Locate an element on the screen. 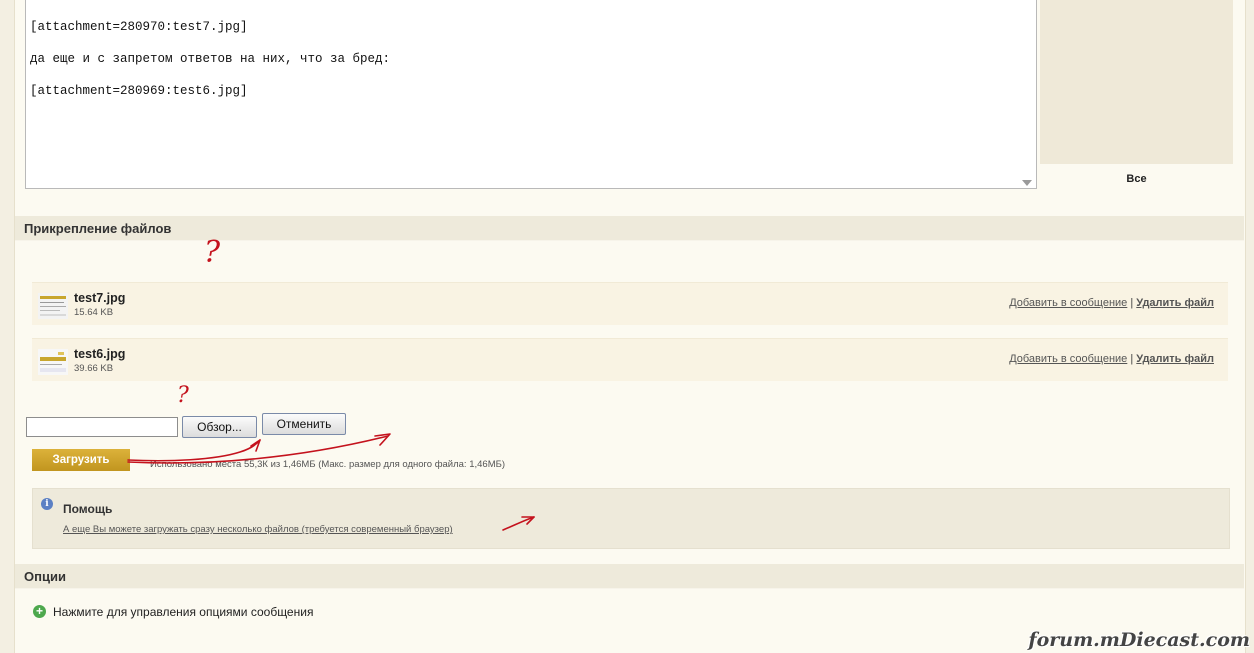 Image resolution: width=1254 pixels, height=653 pixels. forum-watermark: forum.mDiecast.com is located at coordinates (1139, 640).